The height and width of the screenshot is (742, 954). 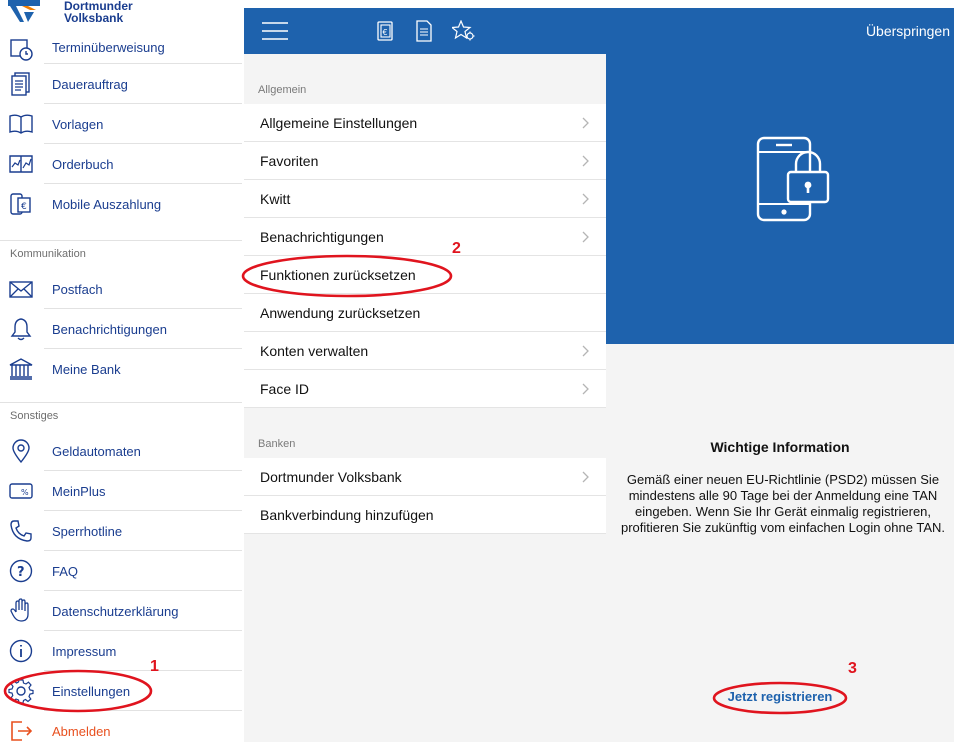 I want to click on sidebar-item-geldautomaten: Geldautomaten, so click(x=121, y=451).